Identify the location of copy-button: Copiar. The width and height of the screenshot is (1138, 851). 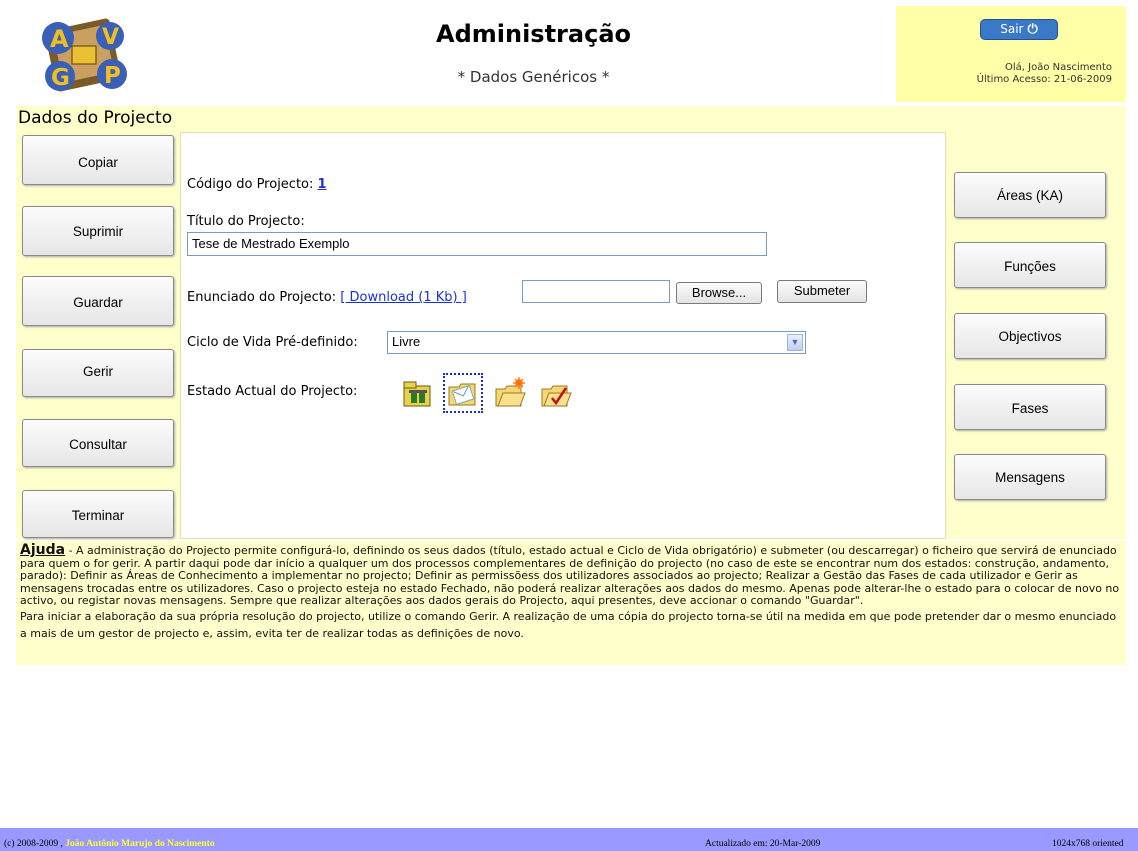
(98, 160).